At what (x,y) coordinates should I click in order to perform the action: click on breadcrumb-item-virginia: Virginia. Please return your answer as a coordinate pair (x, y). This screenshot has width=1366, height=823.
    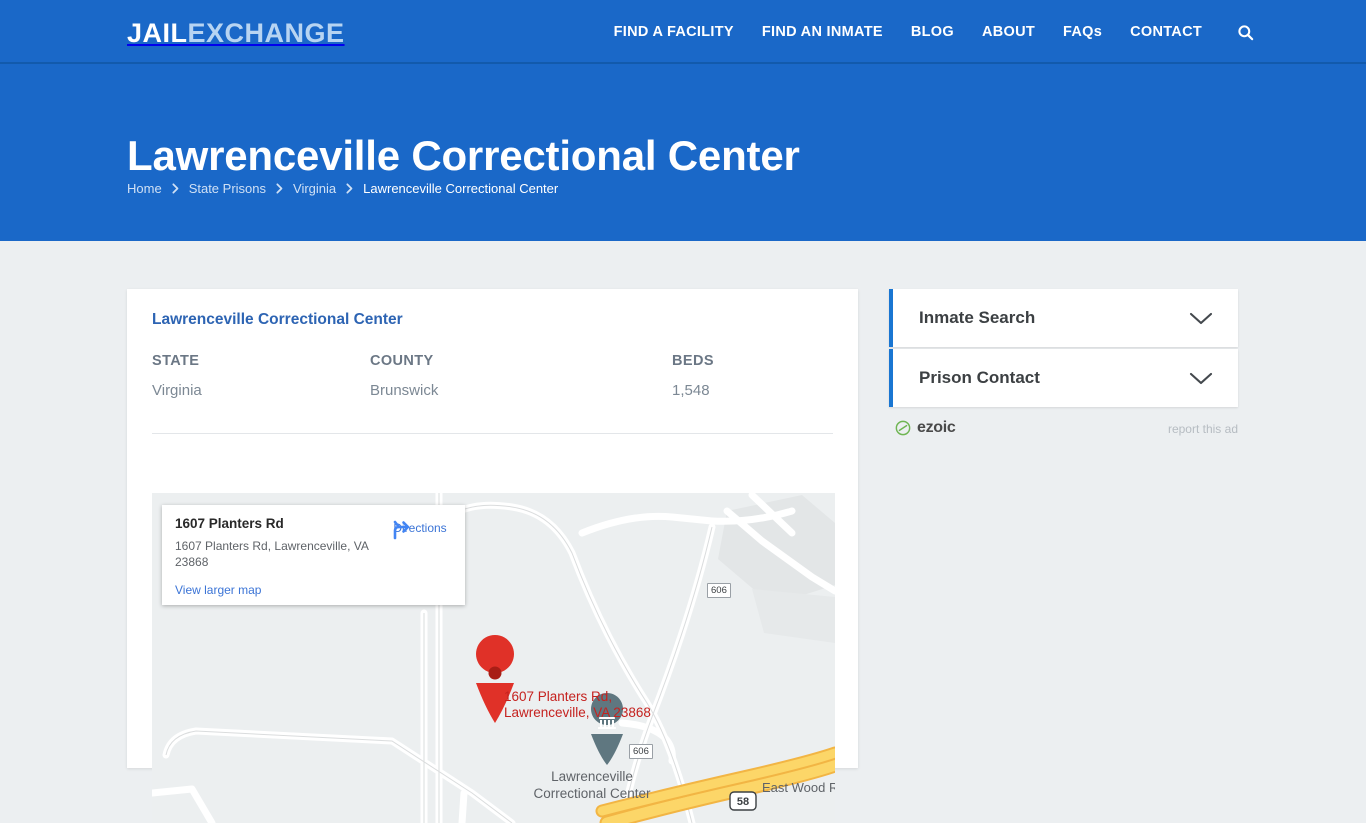
    Looking at the image, I should click on (314, 188).